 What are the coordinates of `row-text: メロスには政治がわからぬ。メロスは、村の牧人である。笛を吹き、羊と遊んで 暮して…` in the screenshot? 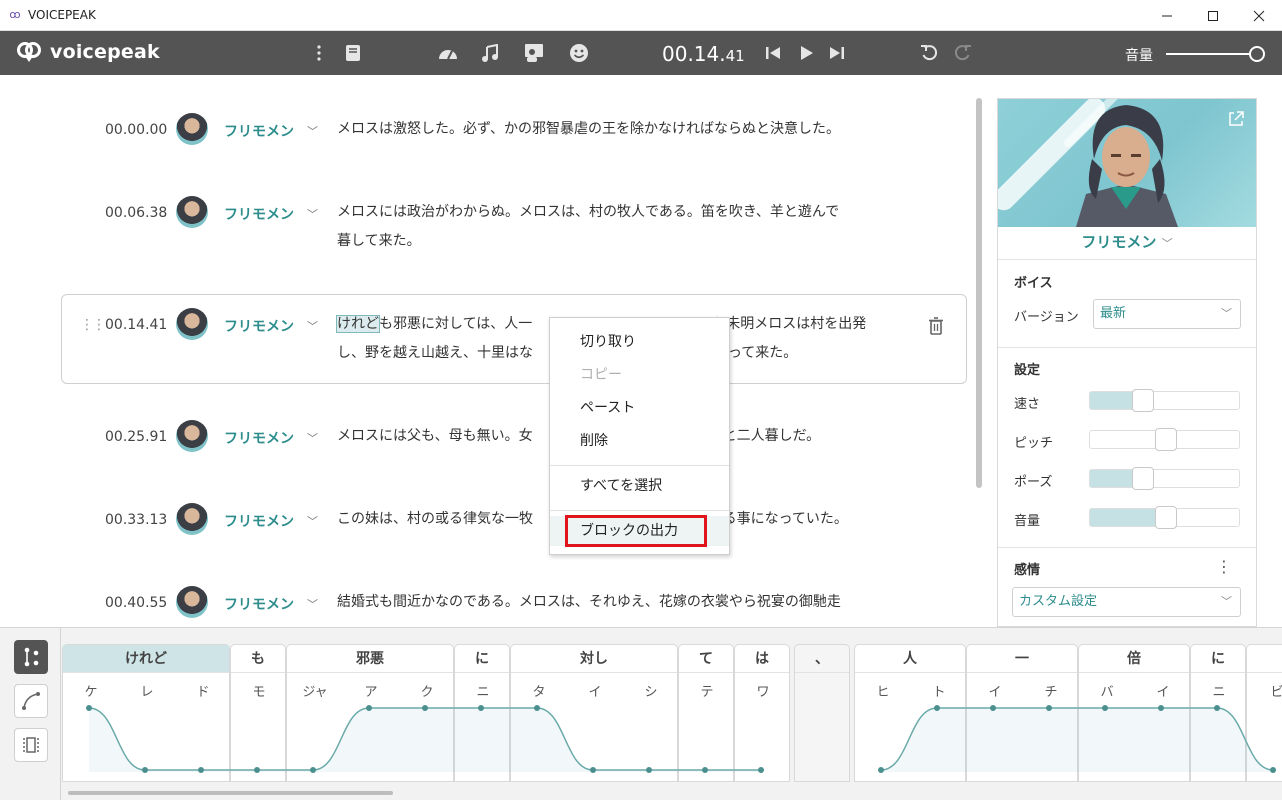 It's located at (622, 227).